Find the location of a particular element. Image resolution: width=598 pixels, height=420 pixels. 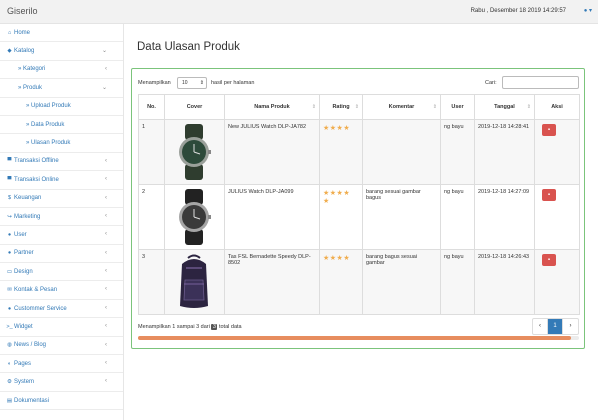

rating-stars: ★★★★ ★ is located at coordinates (337, 197).